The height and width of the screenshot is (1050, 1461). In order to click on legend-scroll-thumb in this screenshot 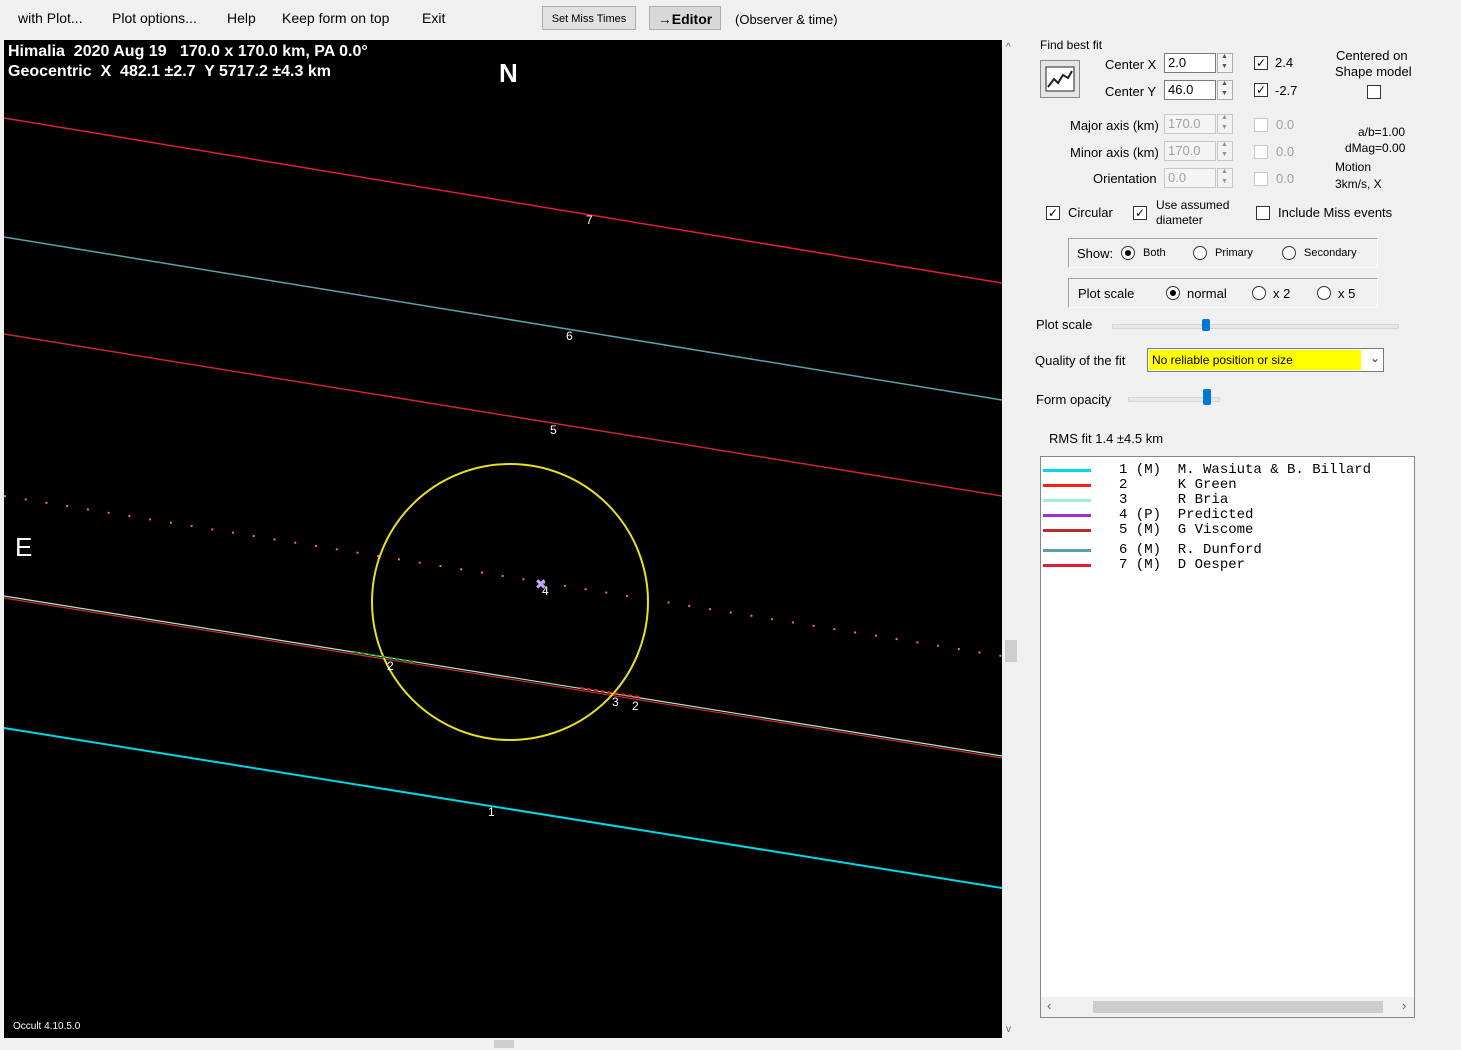, I will do `click(1238, 1007)`.